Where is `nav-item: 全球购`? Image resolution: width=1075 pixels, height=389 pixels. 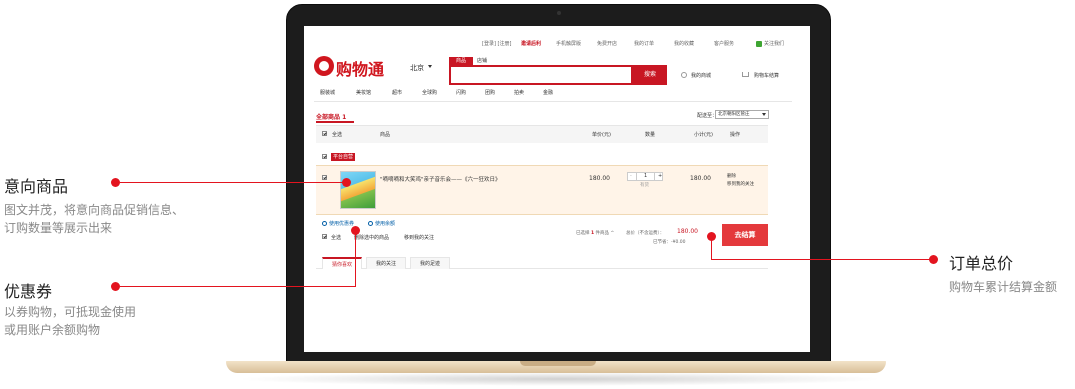 nav-item: 全球购 is located at coordinates (429, 92).